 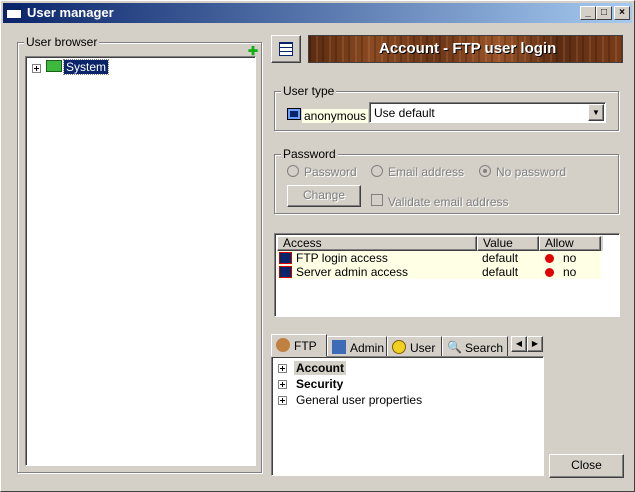 What do you see at coordinates (407, 416) in the screenshot?
I see `ftp-settings-tree: Account Security General user properties` at bounding box center [407, 416].